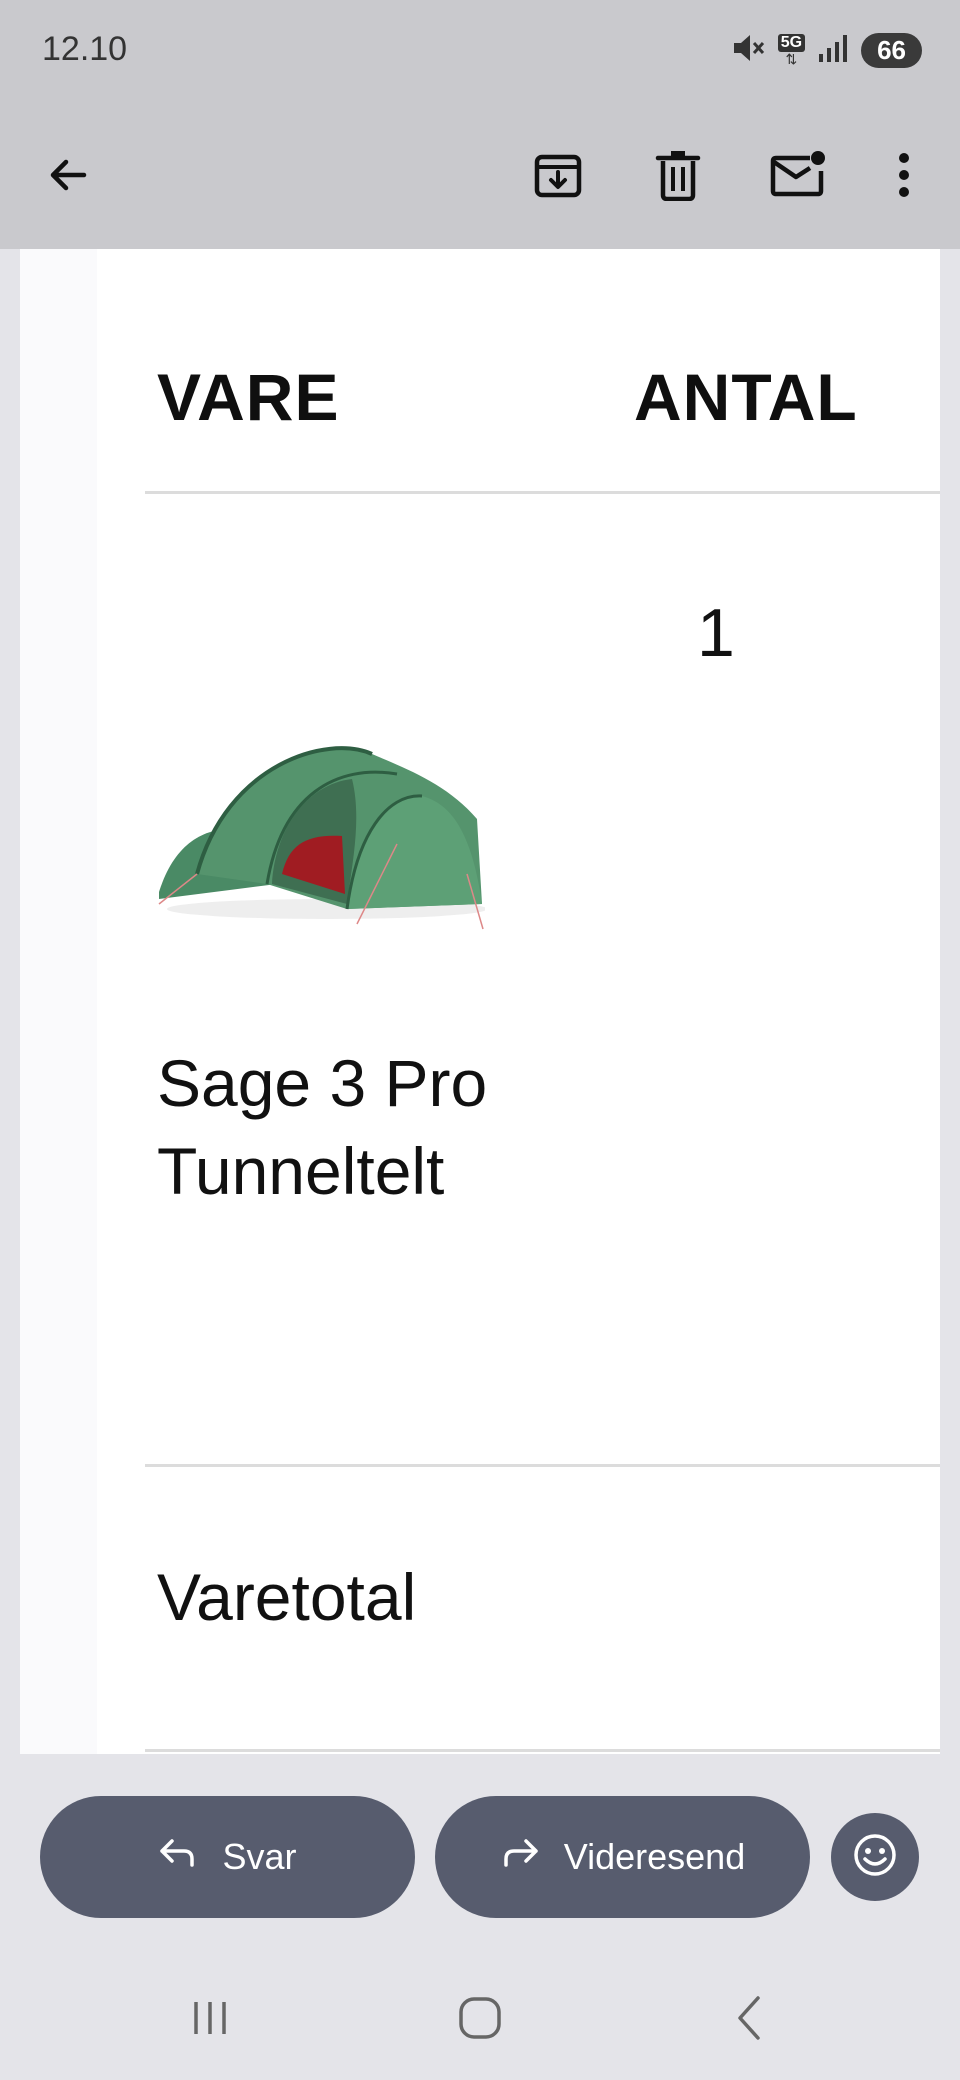  I want to click on emoji-reaction-button, so click(875, 1857).